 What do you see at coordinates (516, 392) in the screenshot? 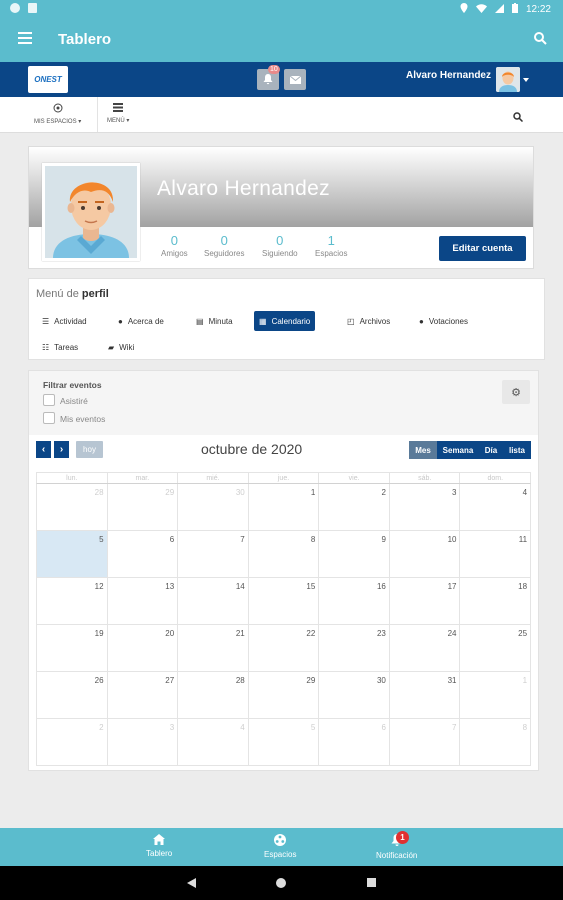
I see `calendar-settings-button: ⚙` at bounding box center [516, 392].